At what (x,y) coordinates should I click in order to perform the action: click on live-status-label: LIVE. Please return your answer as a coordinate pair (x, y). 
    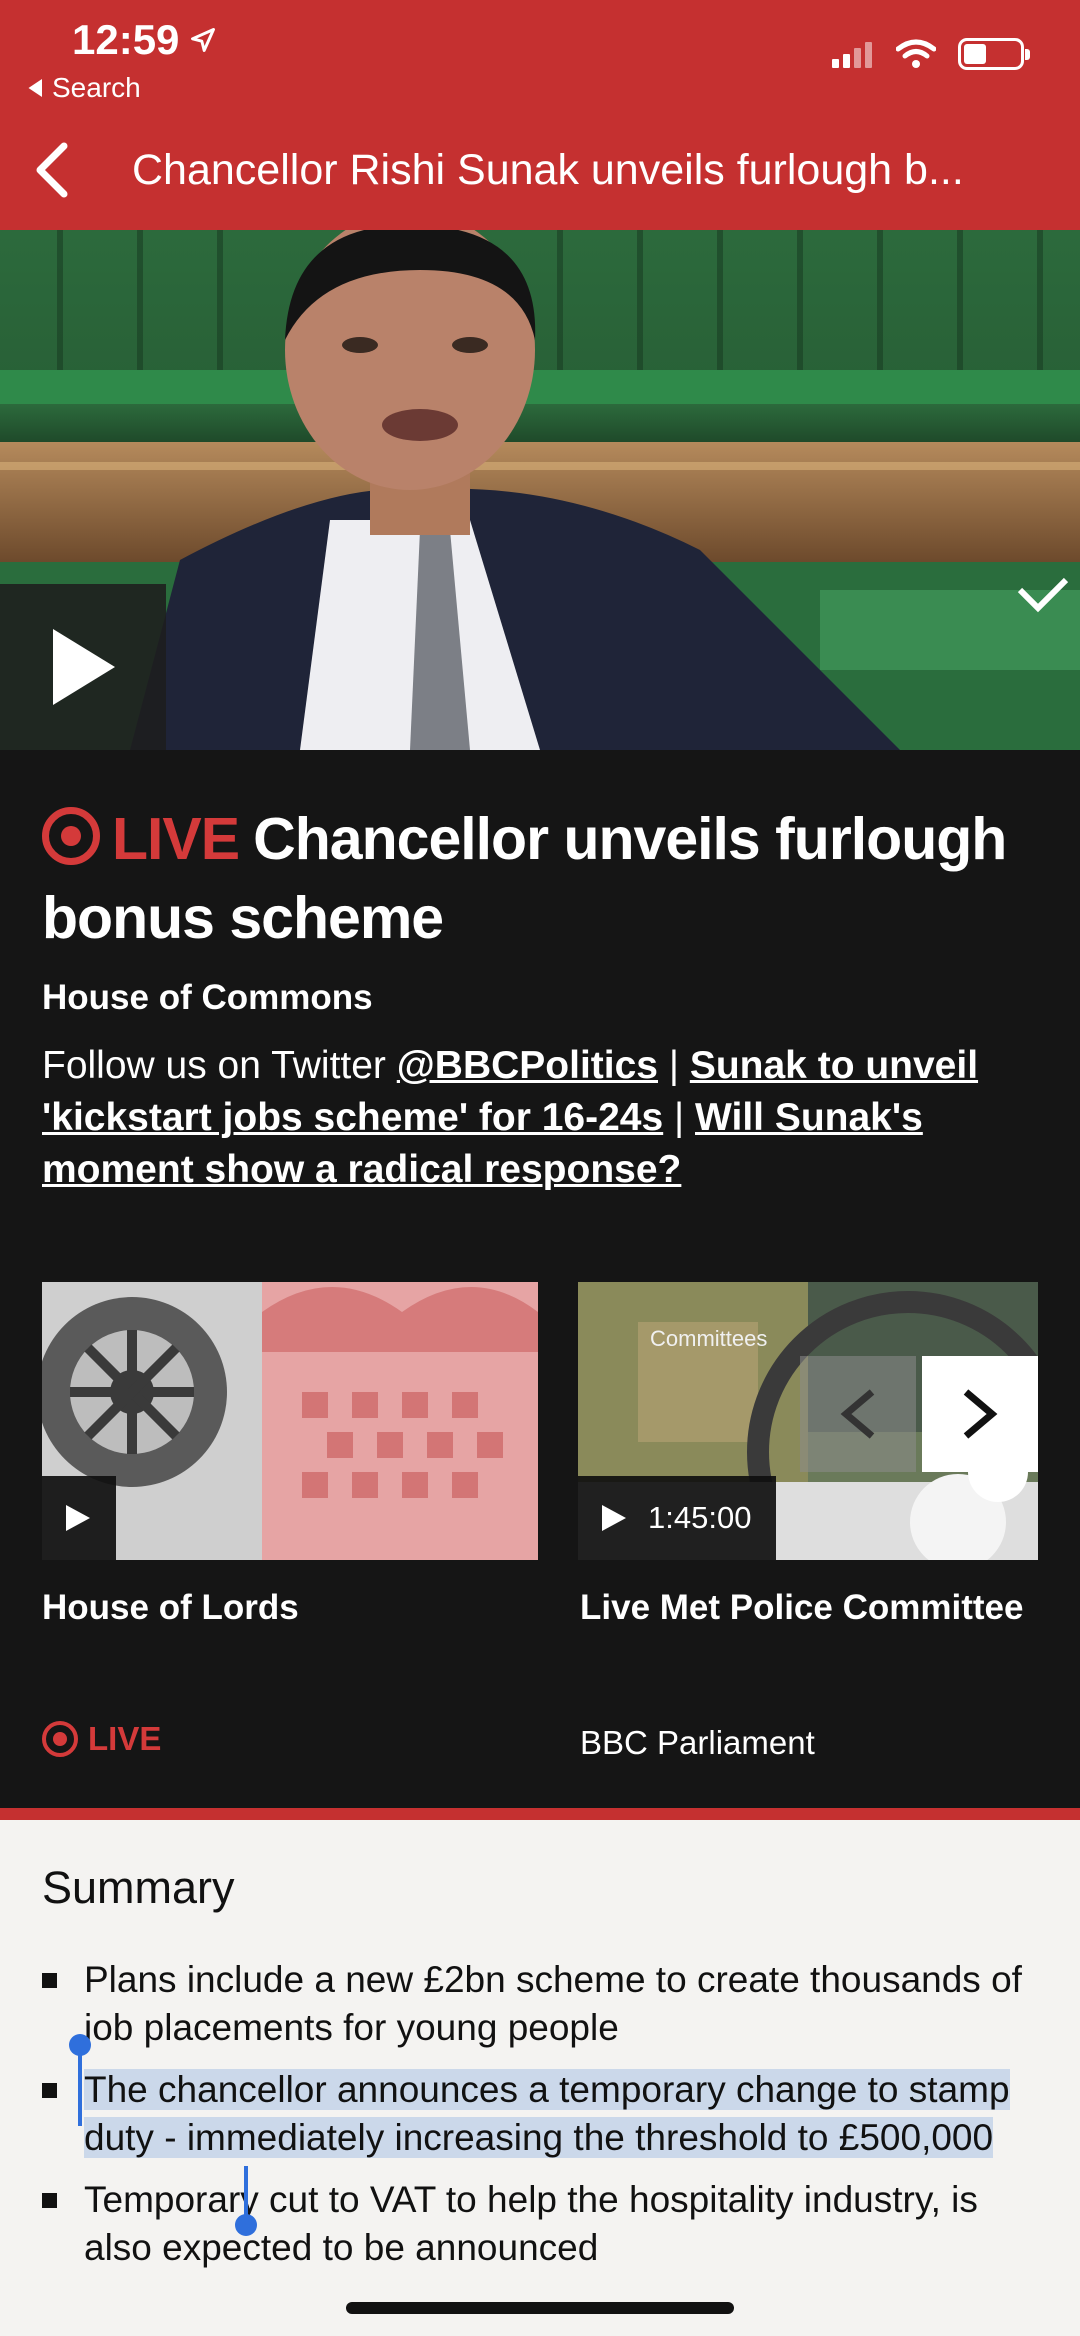
    Looking at the image, I should click on (125, 1738).